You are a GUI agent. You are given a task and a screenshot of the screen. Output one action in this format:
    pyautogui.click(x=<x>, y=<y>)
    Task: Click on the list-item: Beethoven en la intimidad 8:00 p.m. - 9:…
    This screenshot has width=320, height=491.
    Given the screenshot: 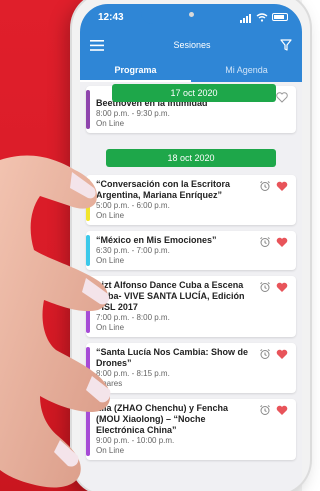 What is the action you would take?
    pyautogui.click(x=191, y=108)
    